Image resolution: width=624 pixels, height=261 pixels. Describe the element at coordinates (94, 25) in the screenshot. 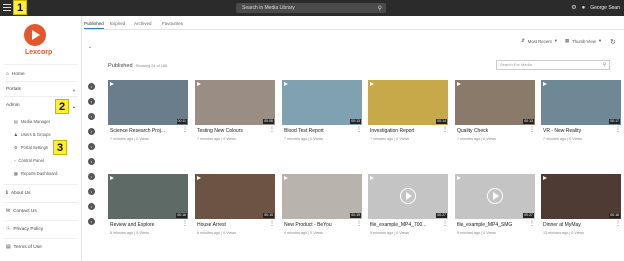

I see `tab-published: Published` at that location.